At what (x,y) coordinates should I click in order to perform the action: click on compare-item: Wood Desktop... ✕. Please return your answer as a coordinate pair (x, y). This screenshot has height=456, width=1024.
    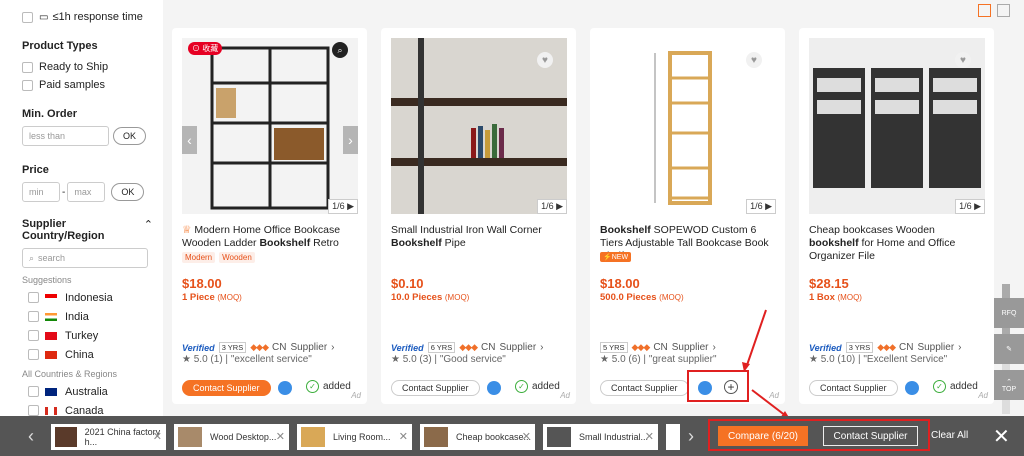
    Looking at the image, I should click on (231, 437).